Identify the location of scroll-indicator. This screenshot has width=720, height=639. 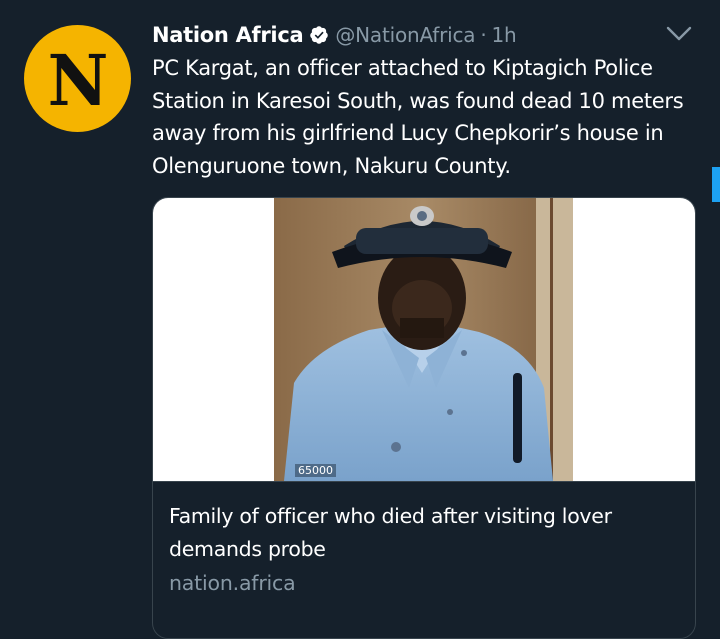
(716, 184).